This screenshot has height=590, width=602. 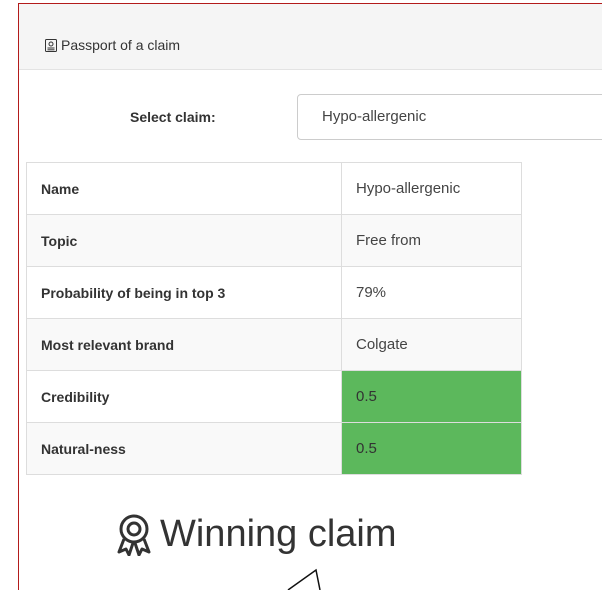 I want to click on row-value: 79%, so click(x=431, y=292).